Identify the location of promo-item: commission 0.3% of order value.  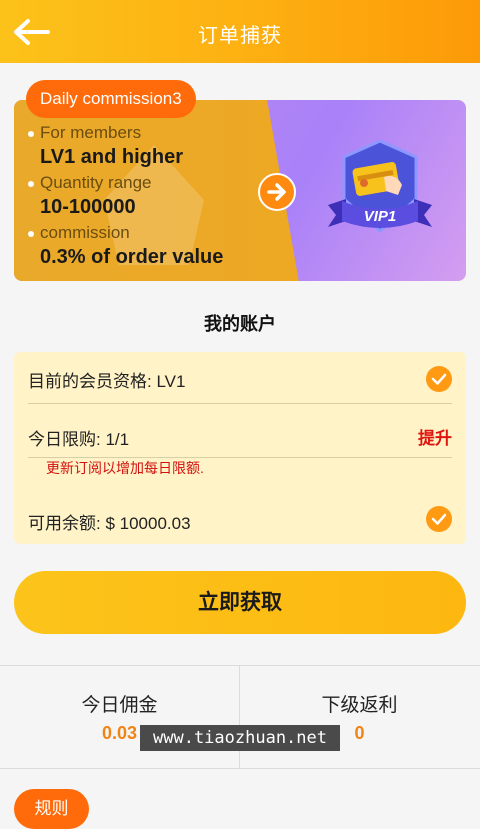
(148, 247).